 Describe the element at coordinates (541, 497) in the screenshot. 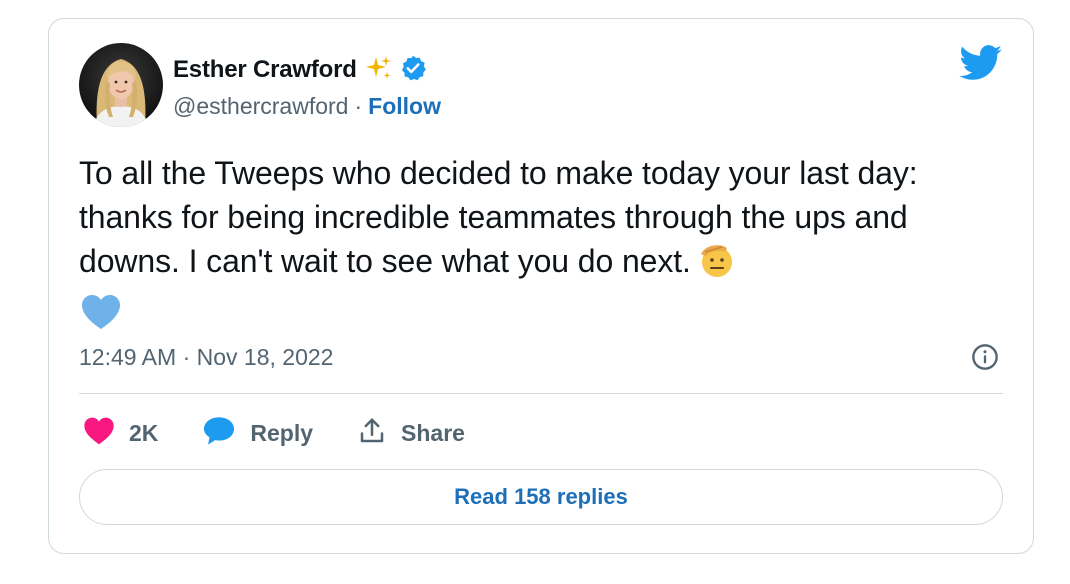

I see `read-replies-button: Read 158 replies` at that location.